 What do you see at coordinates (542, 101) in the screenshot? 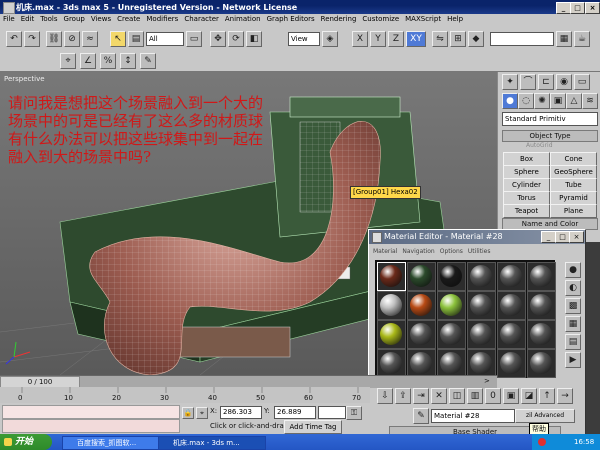
I see `lights-icon: ✺` at bounding box center [542, 101].